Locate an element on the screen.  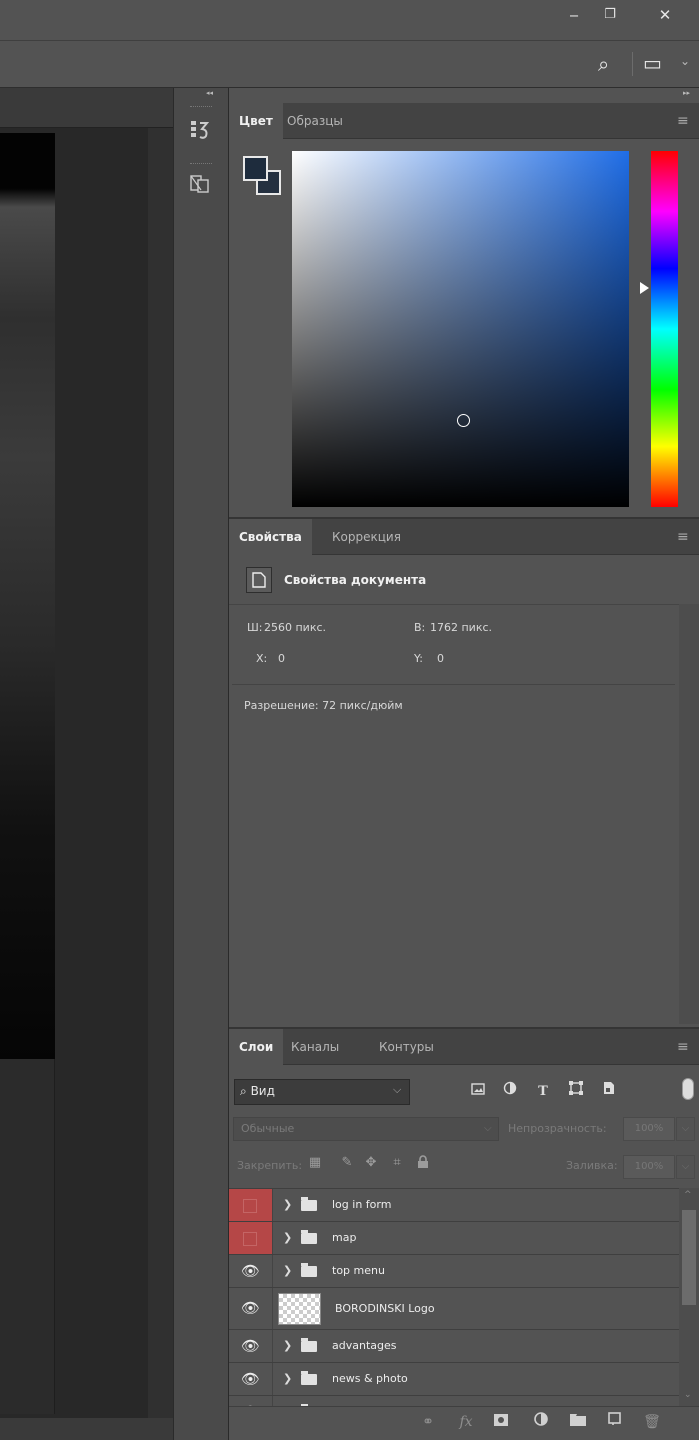
tab-layers: Слои is located at coordinates (256, 1047).